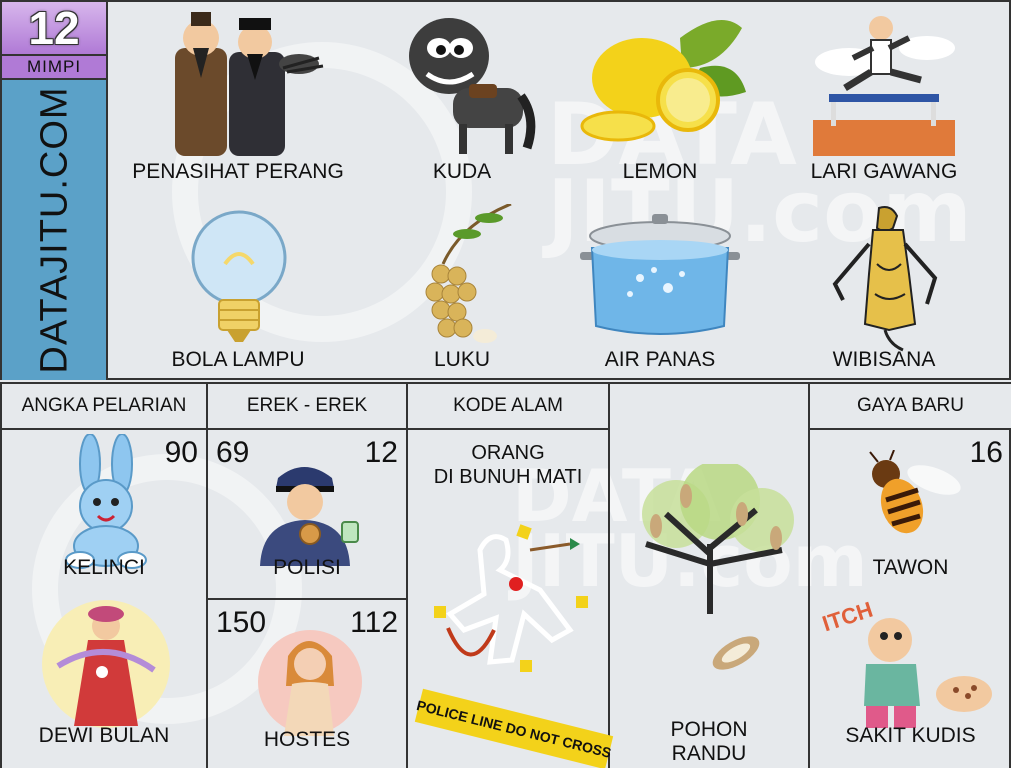 The height and width of the screenshot is (768, 1011). What do you see at coordinates (736, 653) in the screenshot?
I see `kapok-pod-icon` at bounding box center [736, 653].